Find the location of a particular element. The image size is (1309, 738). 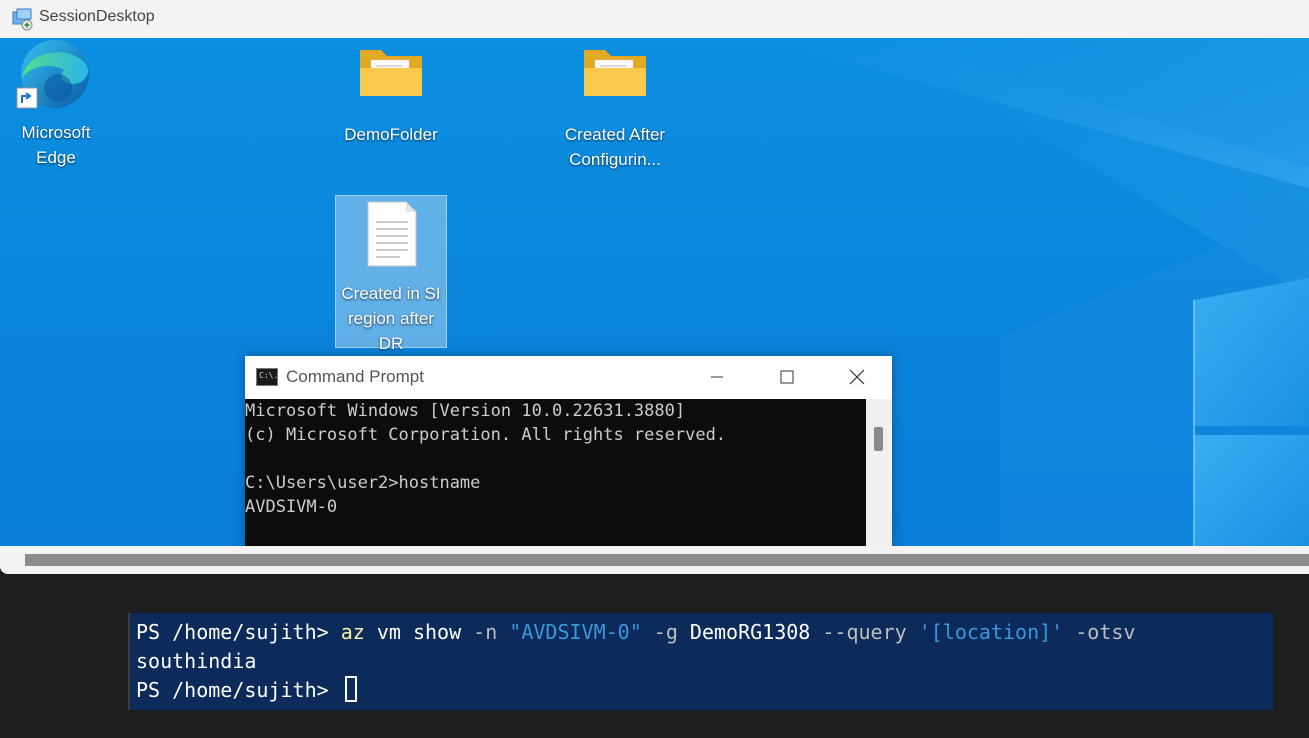

minimize-icon is located at coordinates (717, 377).